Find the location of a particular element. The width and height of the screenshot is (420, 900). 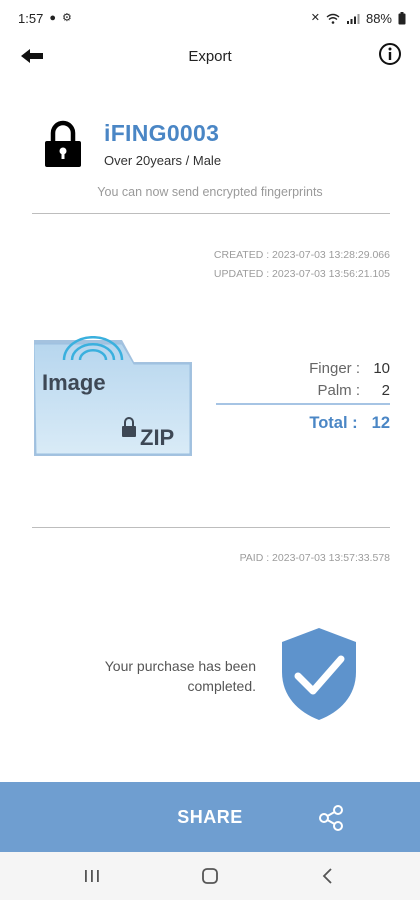

shield-check-icon is located at coordinates (319, 674).